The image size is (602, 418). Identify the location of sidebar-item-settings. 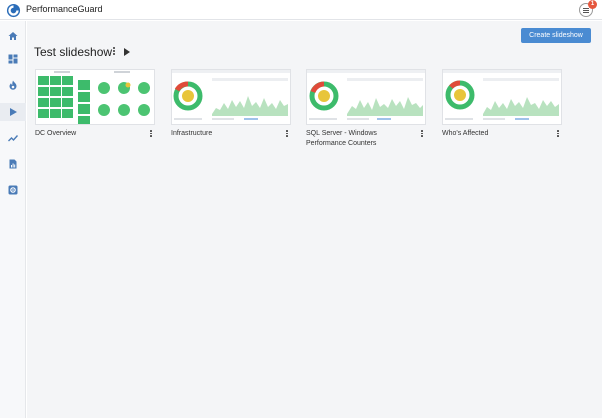
(13, 190).